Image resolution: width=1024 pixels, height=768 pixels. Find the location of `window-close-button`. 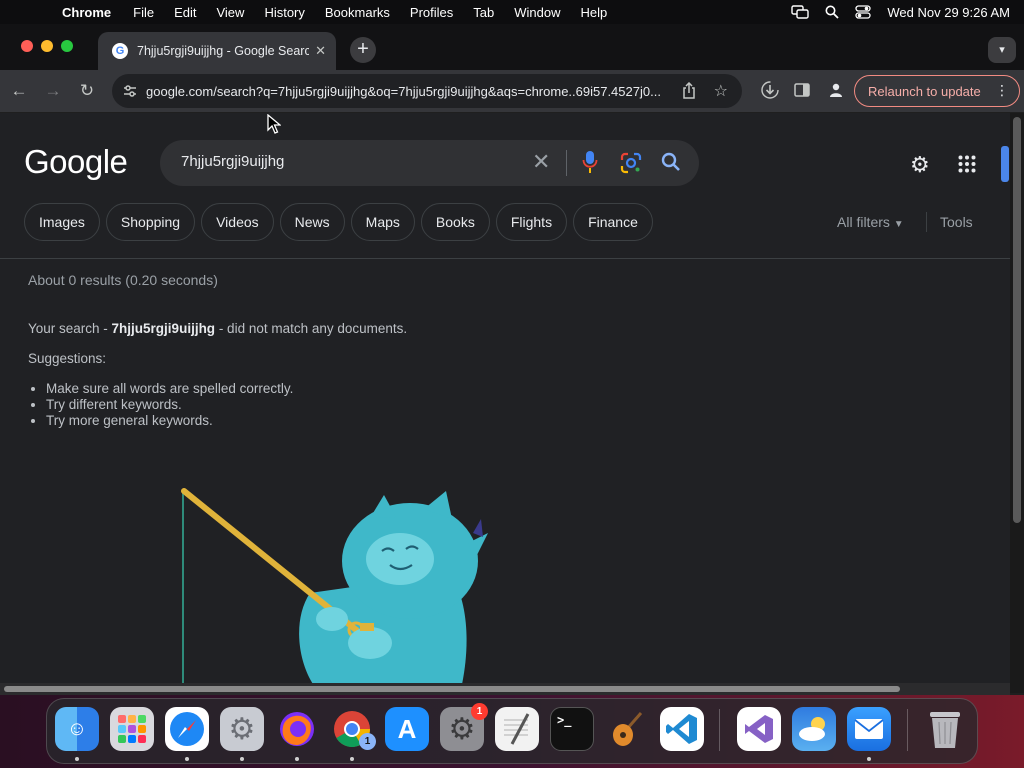

window-close-button is located at coordinates (27, 46).